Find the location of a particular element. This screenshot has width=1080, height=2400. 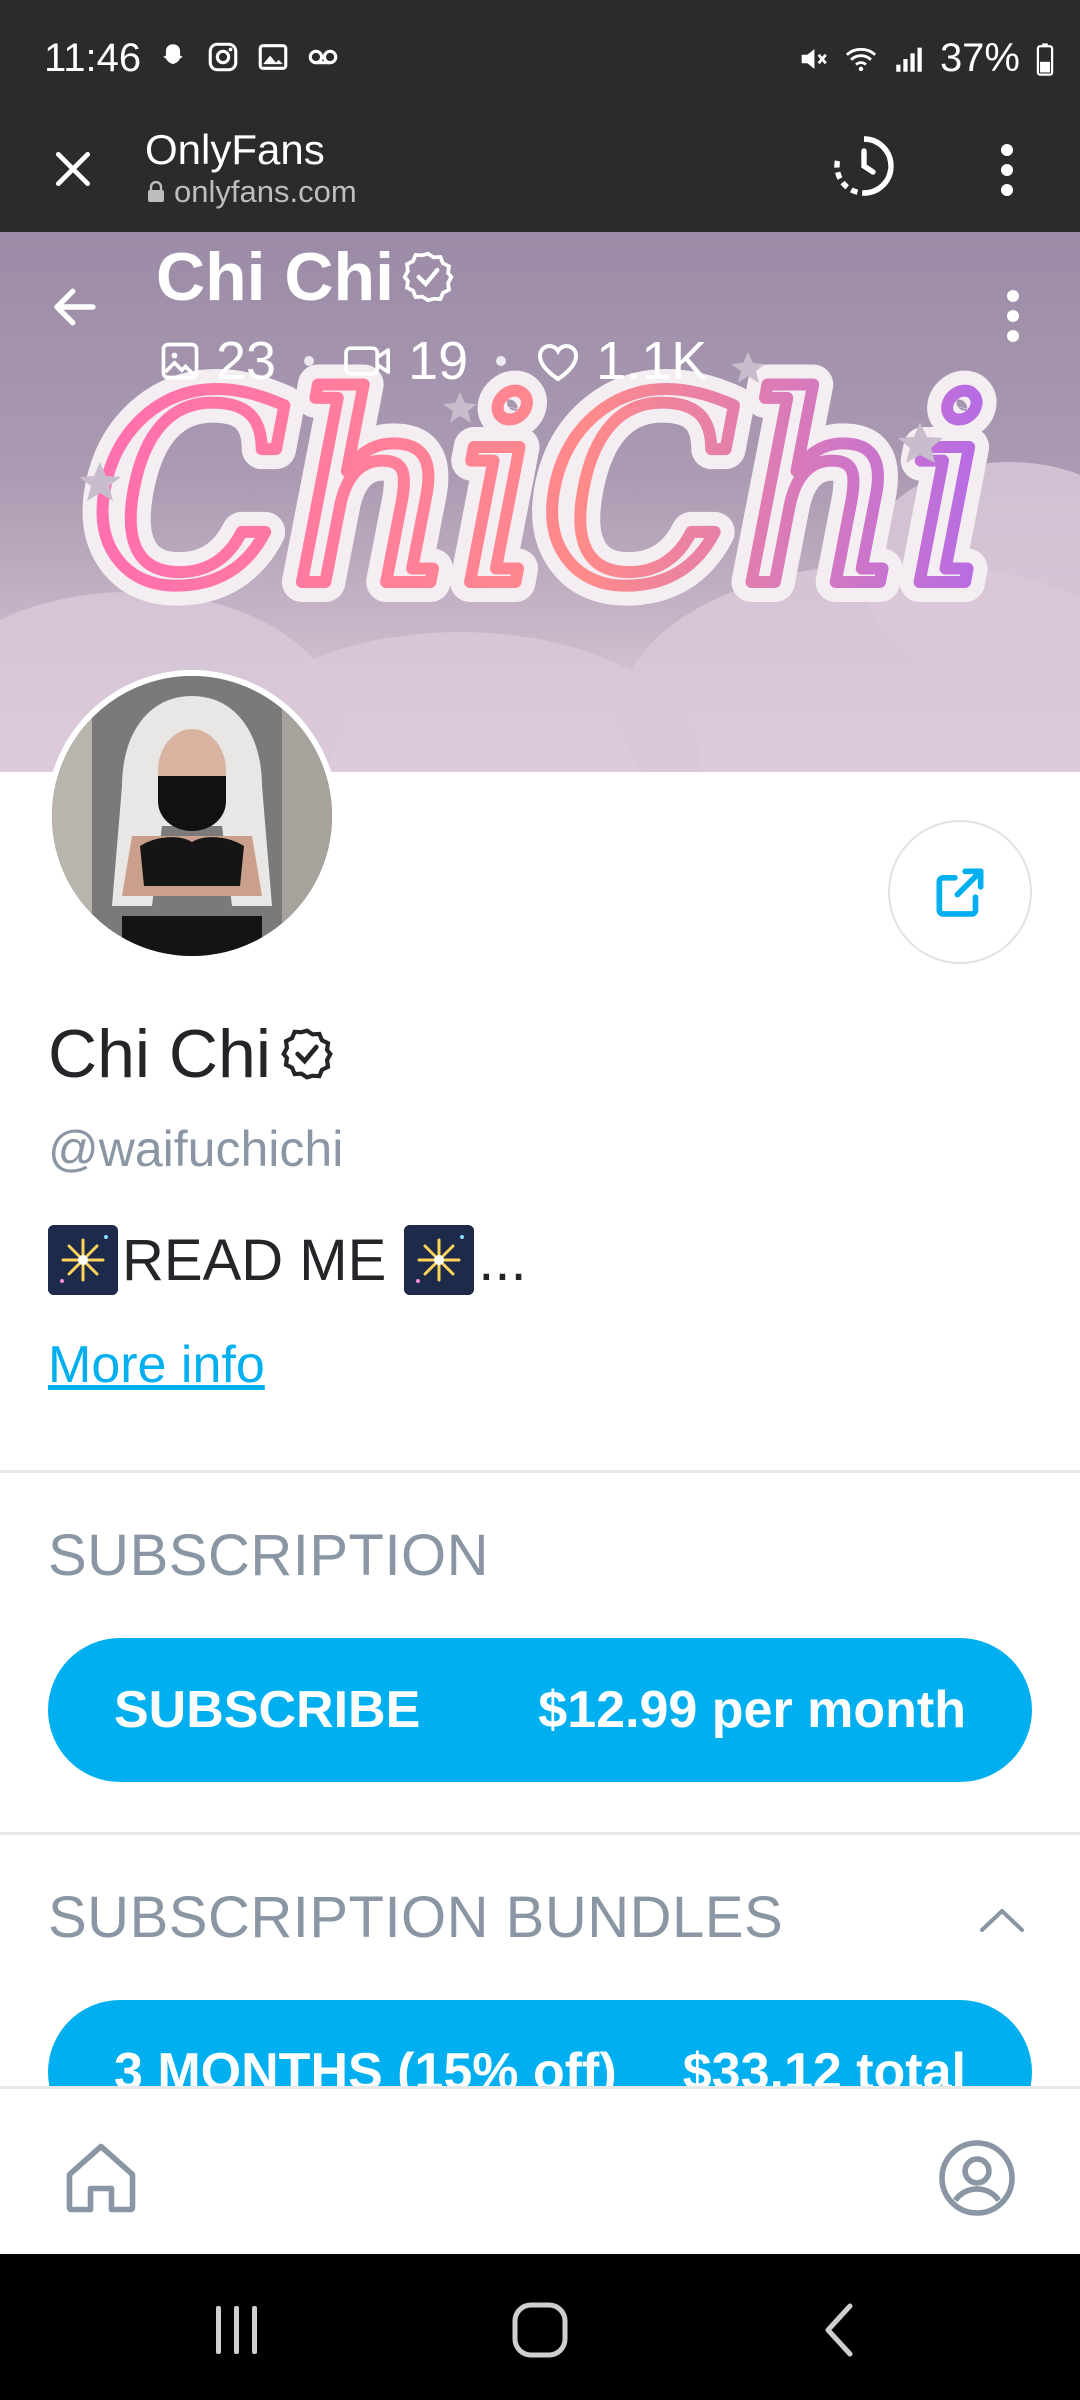

more-info-link: More info is located at coordinates (156, 1365).